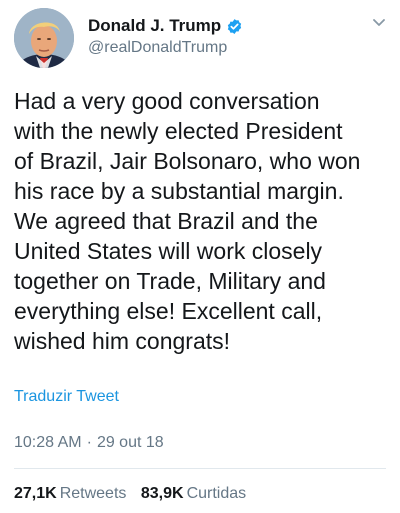  I want to click on tweet-stats: 27,1K Retweets 83,9K Curtidas, so click(135, 494).